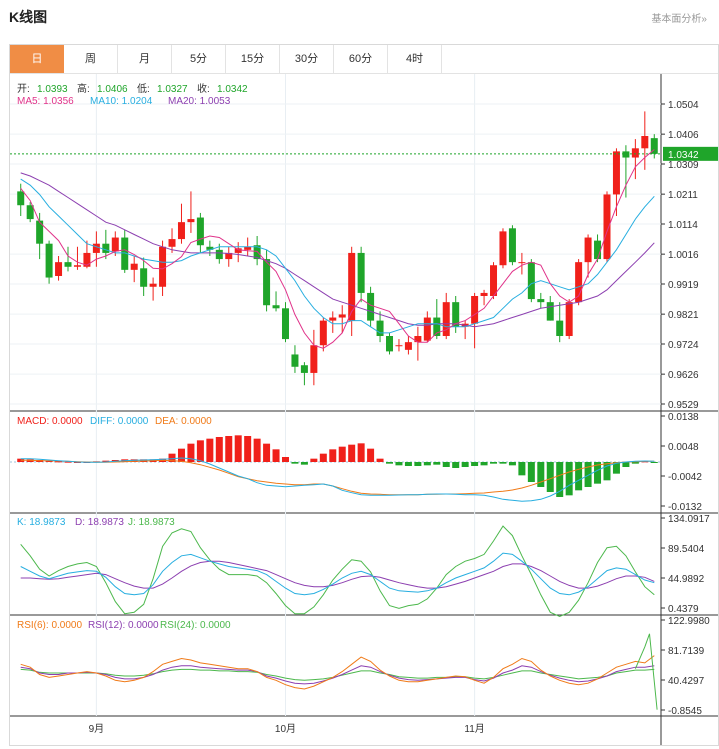  What do you see at coordinates (121, 101) in the screenshot?
I see `ma10-legend: MA10: 1.0204` at bounding box center [121, 101].